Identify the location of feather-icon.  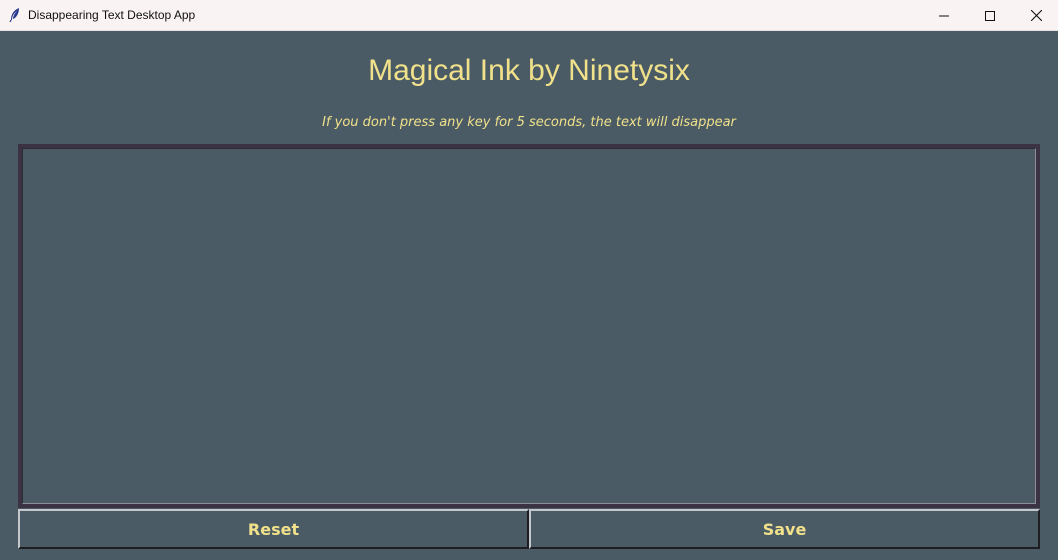
(15, 15).